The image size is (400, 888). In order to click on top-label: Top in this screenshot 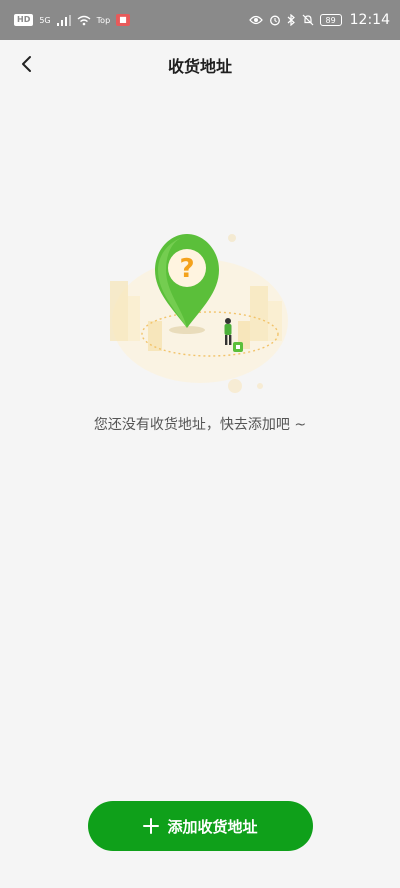, I will do `click(103, 20)`.